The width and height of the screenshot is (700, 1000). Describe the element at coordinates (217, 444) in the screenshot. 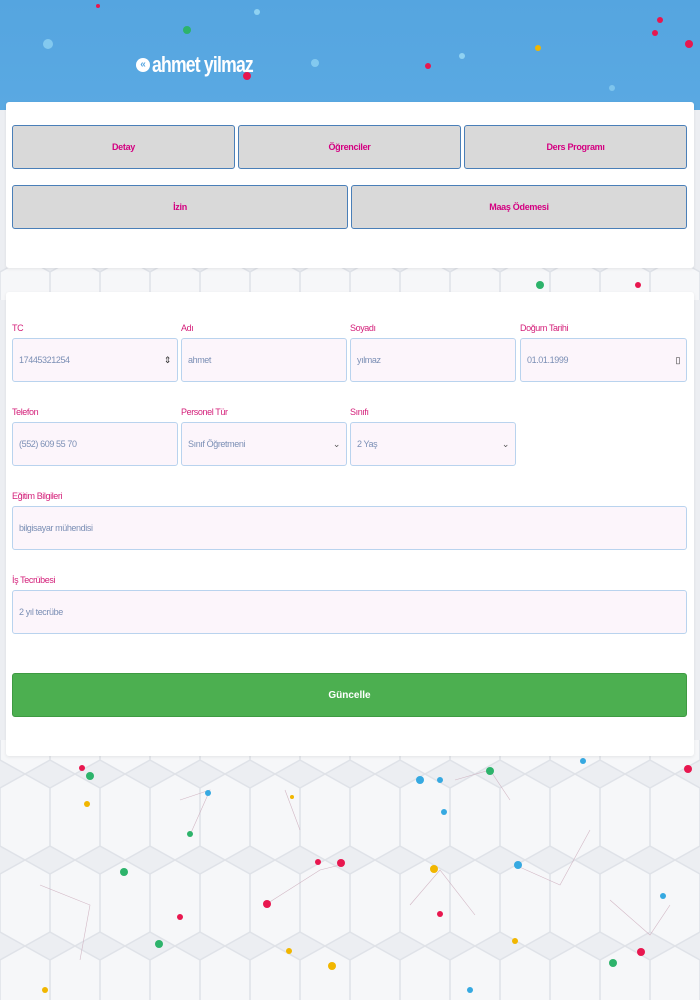

I see `personel-tur-value: Sınıf Öğretmeni` at that location.